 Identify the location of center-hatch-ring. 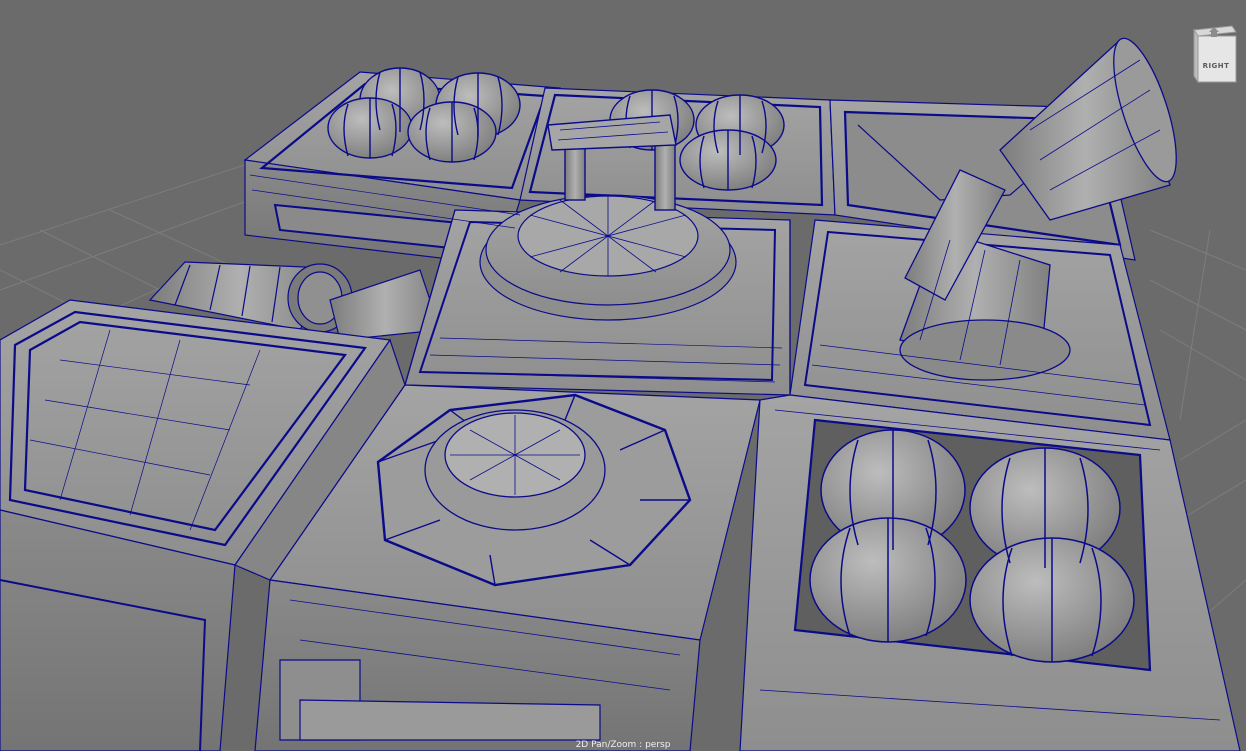
(608, 257).